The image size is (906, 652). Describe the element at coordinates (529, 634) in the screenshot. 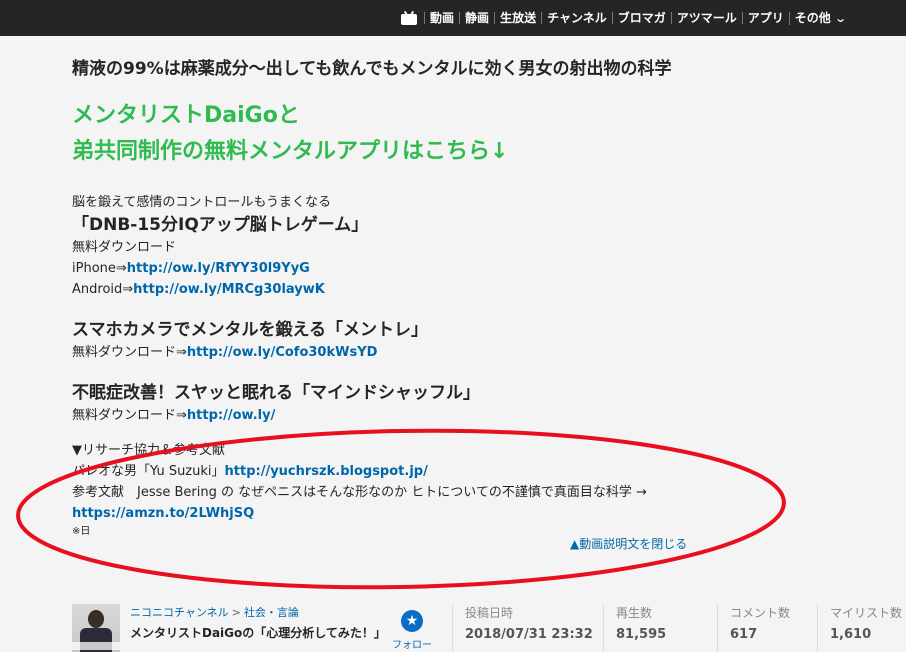

I see `stat-posted-value: 2018/07/31 23:32` at that location.